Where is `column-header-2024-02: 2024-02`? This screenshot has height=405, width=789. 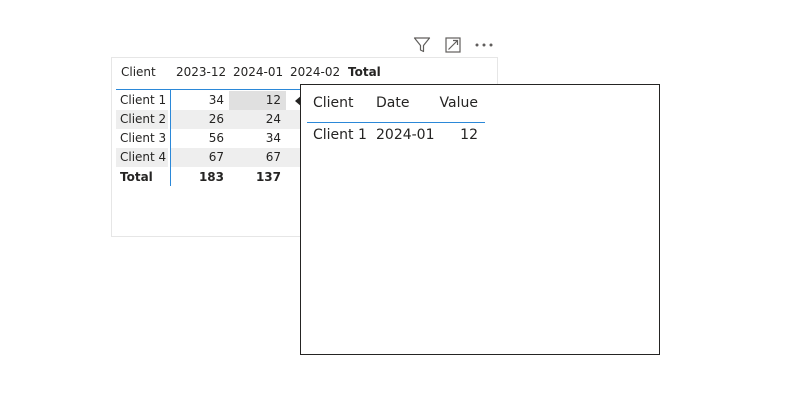
column-header-2024-02: 2024-02 is located at coordinates (315, 72).